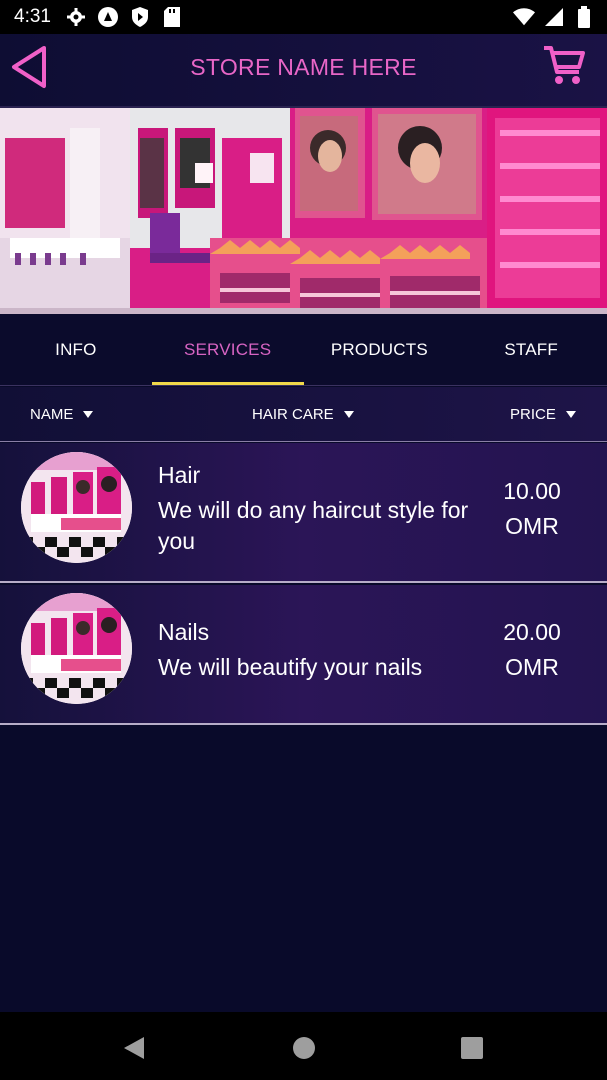 This screenshot has width=607, height=1080. What do you see at coordinates (290, 667) in the screenshot?
I see `service-description: We will beautify your nails` at bounding box center [290, 667].